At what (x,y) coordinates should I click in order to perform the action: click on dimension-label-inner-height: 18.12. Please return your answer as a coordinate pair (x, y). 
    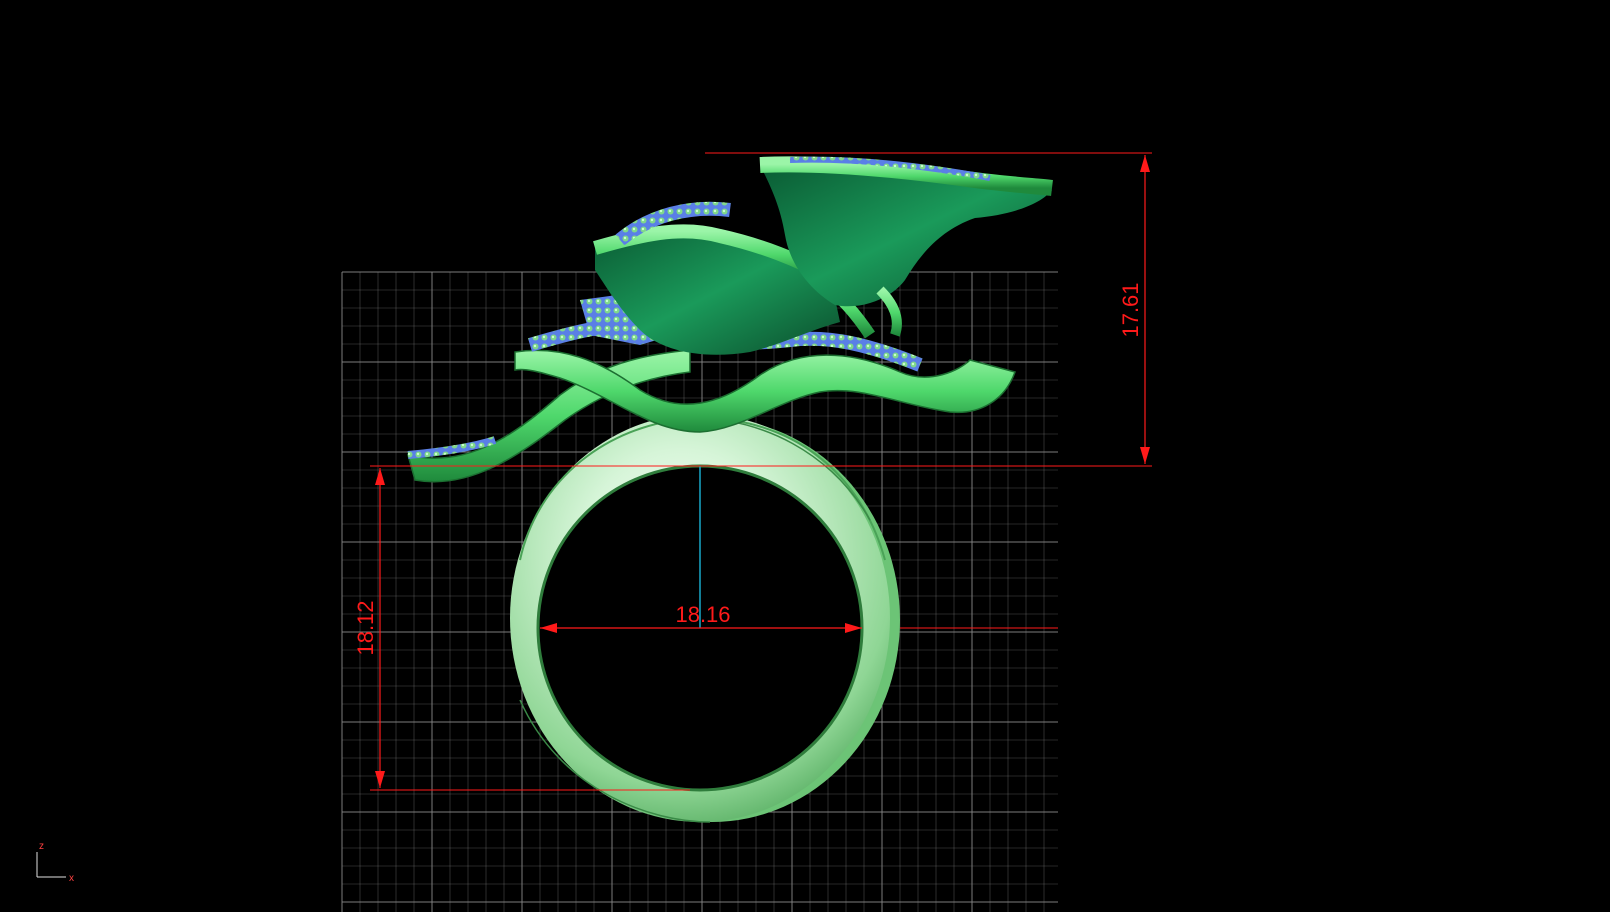
    Looking at the image, I should click on (365, 627).